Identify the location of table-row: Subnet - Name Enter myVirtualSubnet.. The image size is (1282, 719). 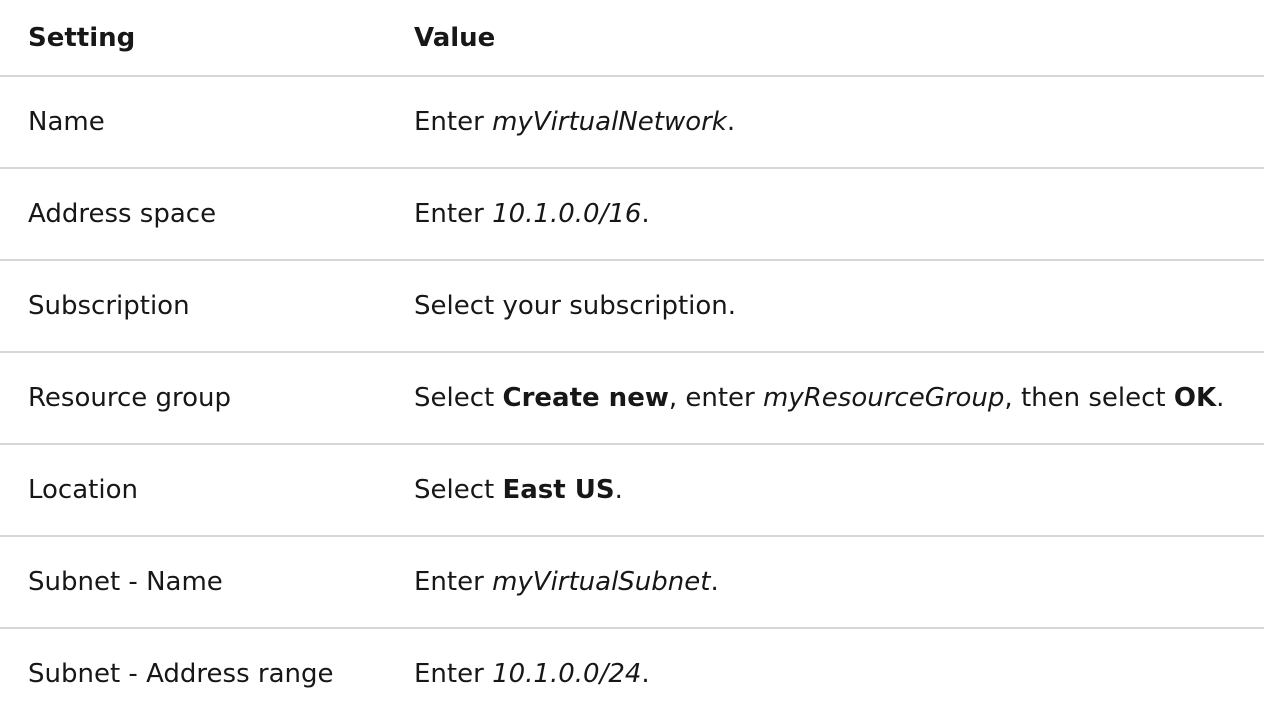
(632, 582).